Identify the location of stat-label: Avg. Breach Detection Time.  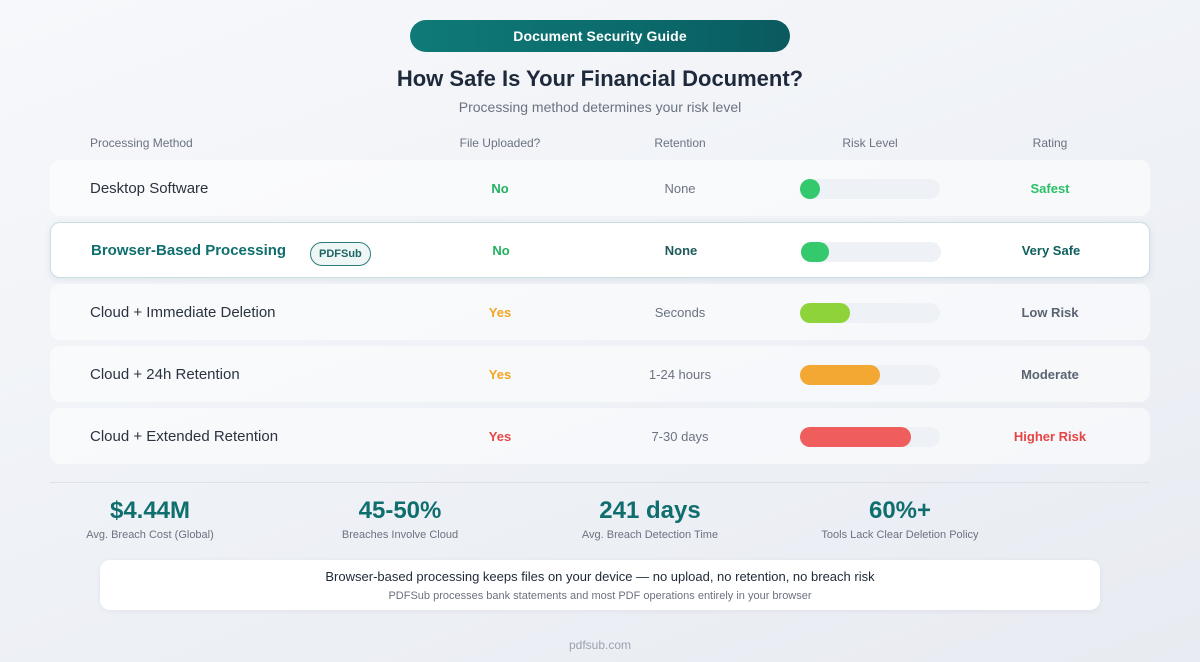
(650, 535).